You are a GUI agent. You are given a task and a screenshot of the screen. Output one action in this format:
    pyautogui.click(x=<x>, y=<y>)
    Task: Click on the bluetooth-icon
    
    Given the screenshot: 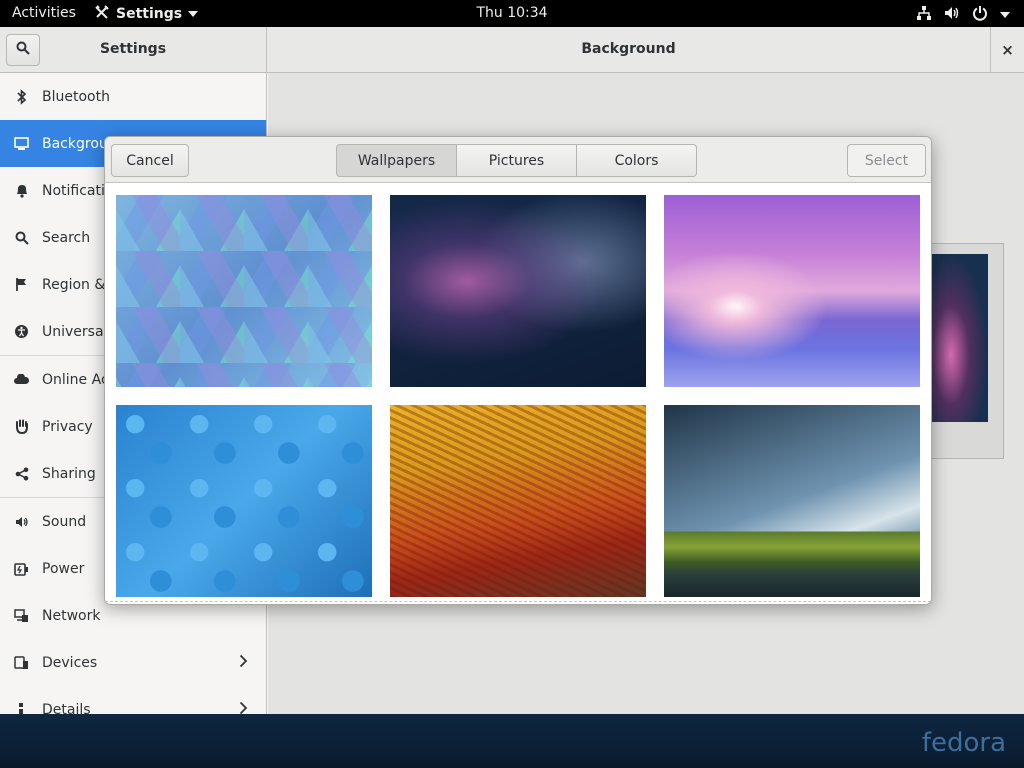 What is the action you would take?
    pyautogui.click(x=21, y=96)
    